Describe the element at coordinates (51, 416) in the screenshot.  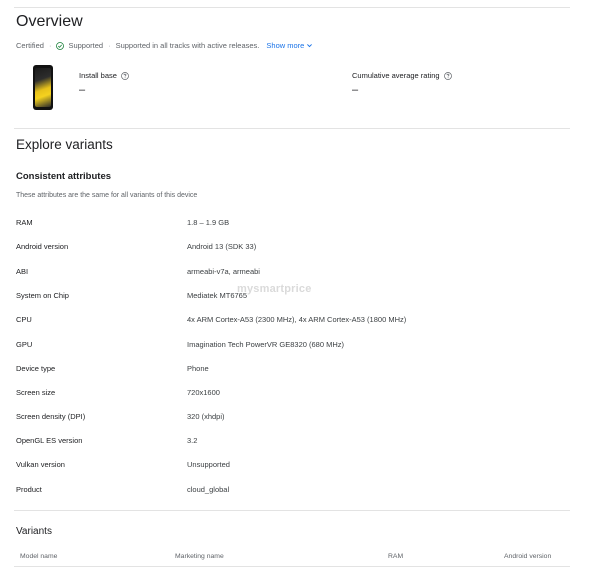
I see `attribute-name: Screen density (DPI)` at that location.